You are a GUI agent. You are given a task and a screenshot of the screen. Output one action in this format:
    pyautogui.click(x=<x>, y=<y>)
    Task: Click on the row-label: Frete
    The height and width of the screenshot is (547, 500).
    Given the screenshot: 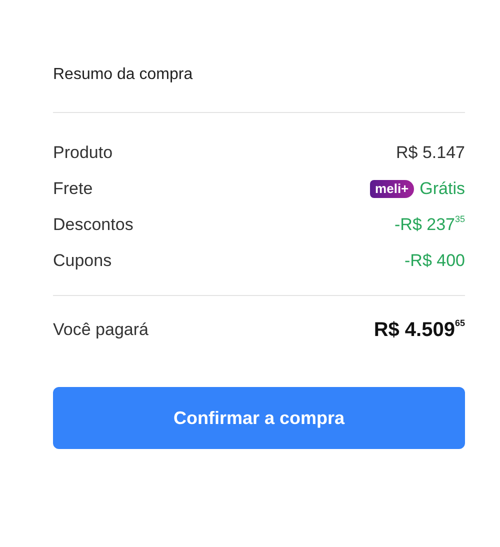 What is the action you would take?
    pyautogui.click(x=73, y=189)
    